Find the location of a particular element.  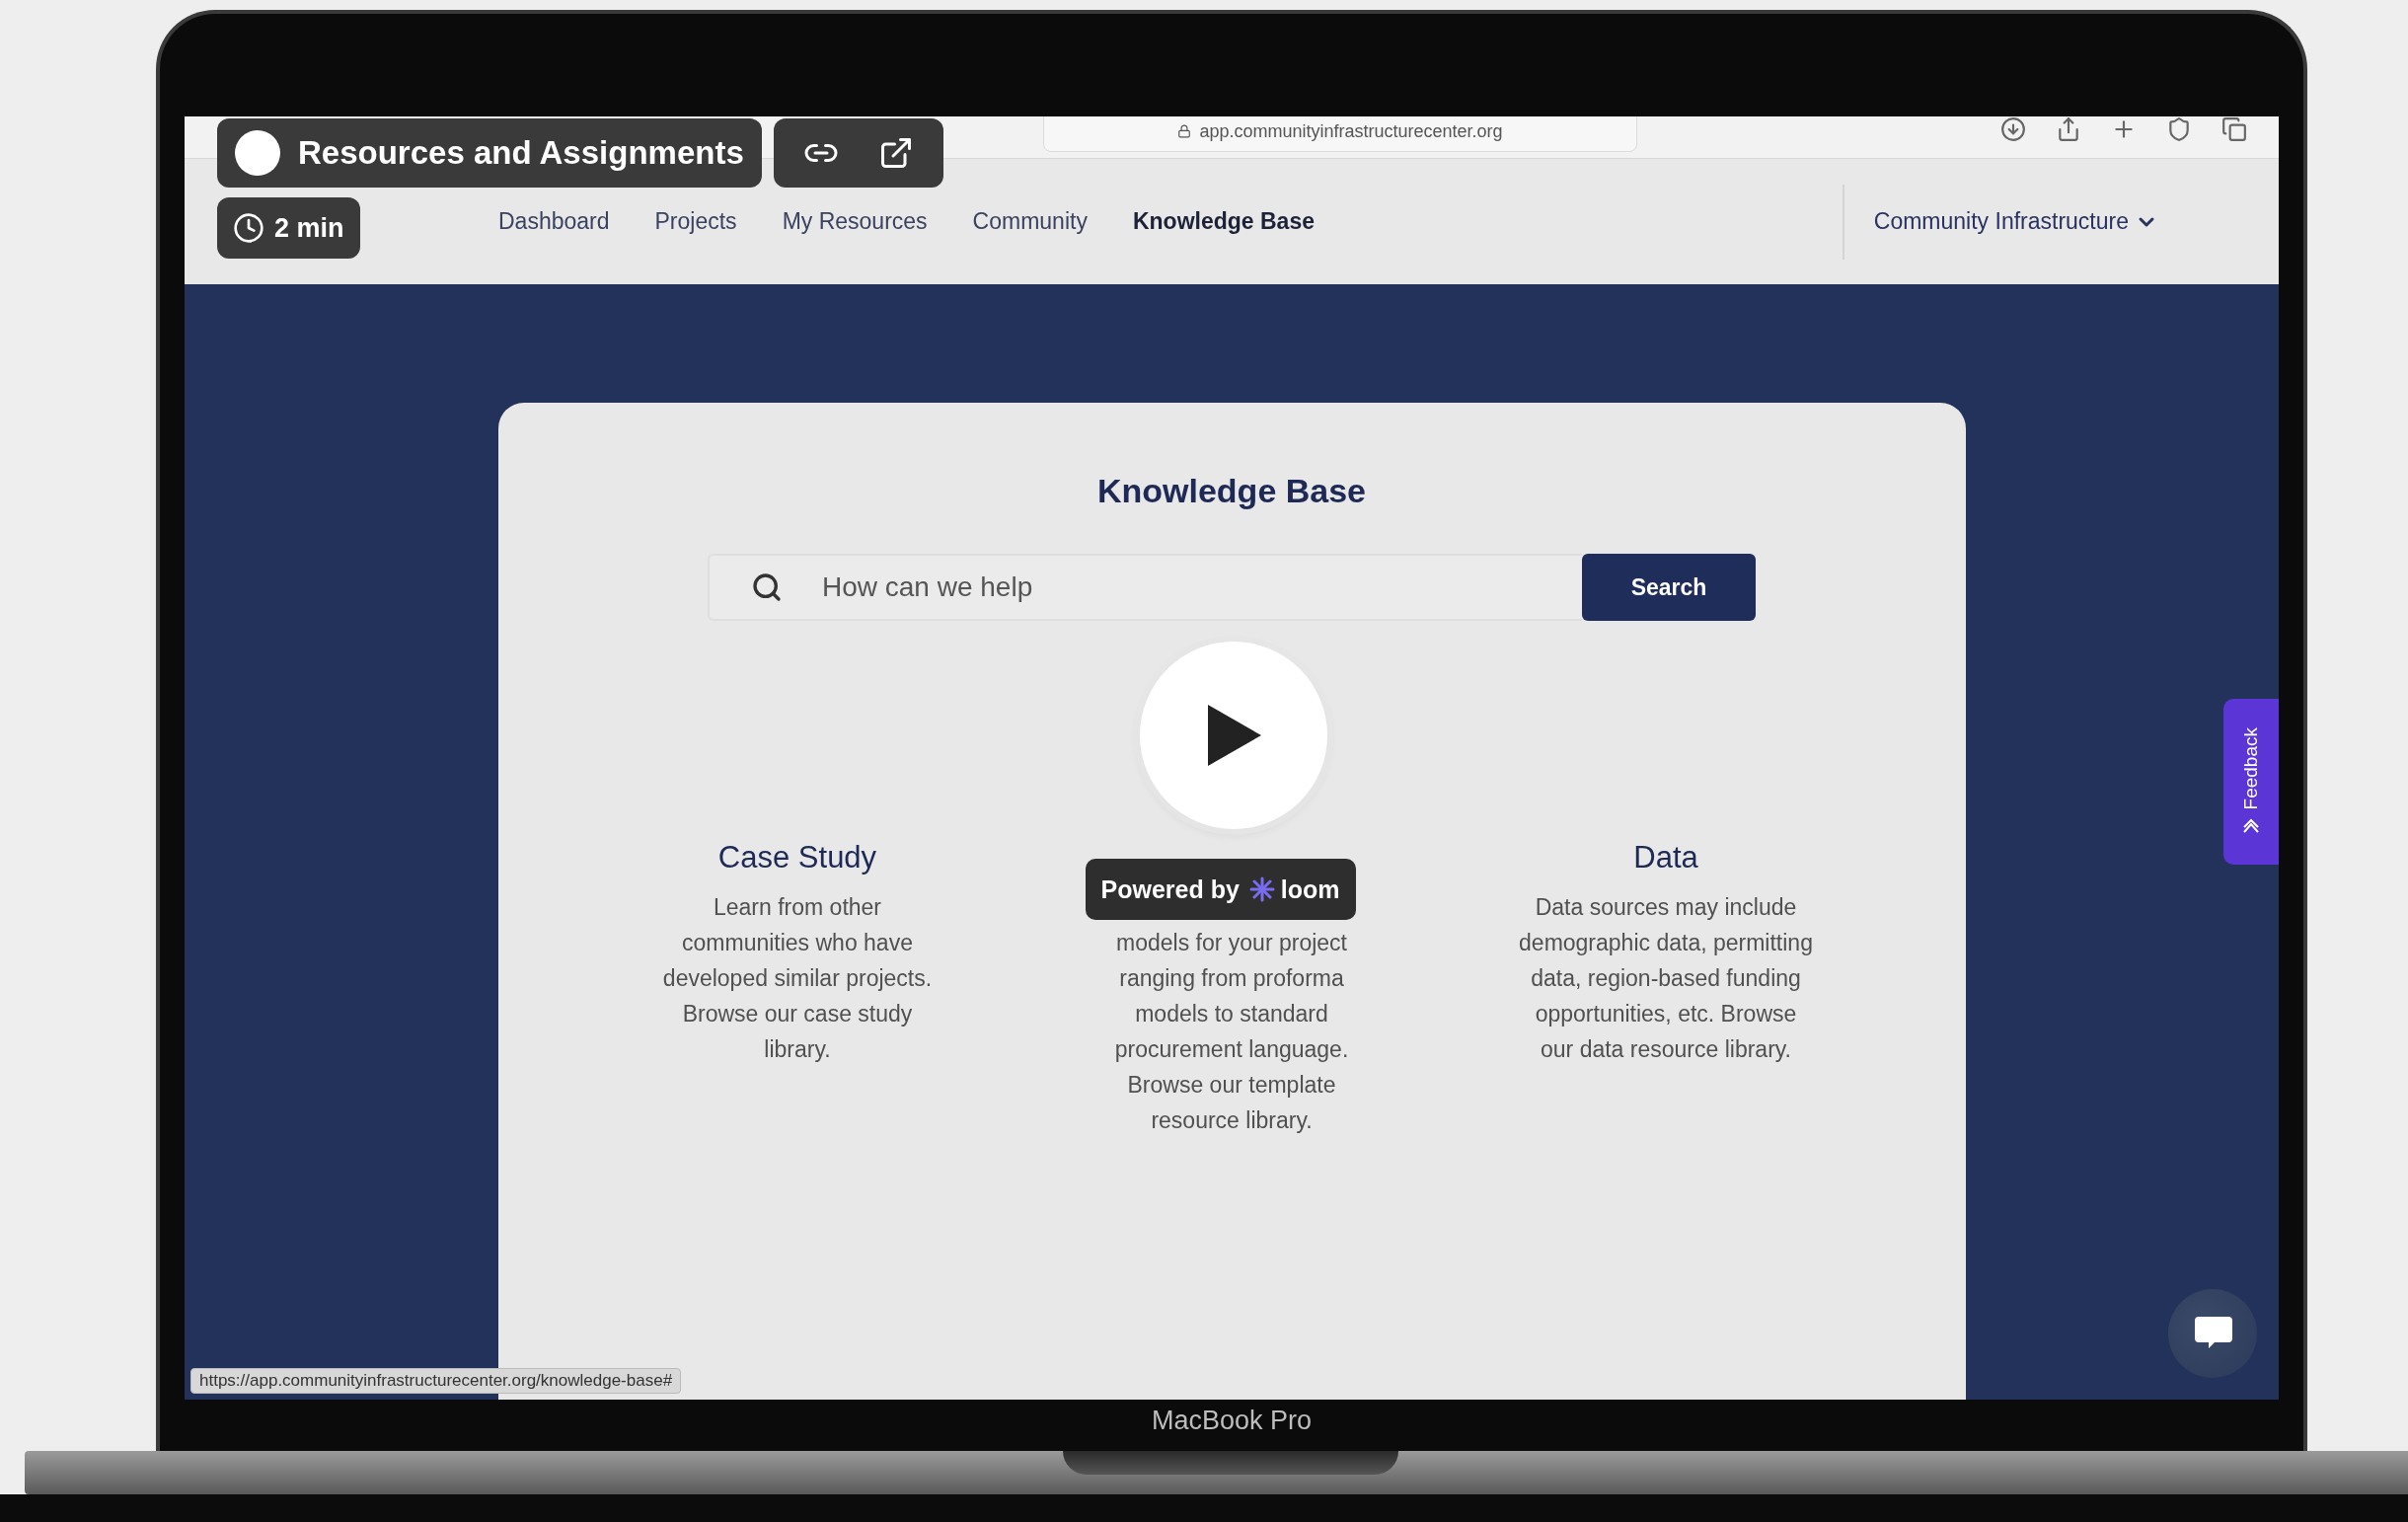

nav-link: Community is located at coordinates (1030, 221).